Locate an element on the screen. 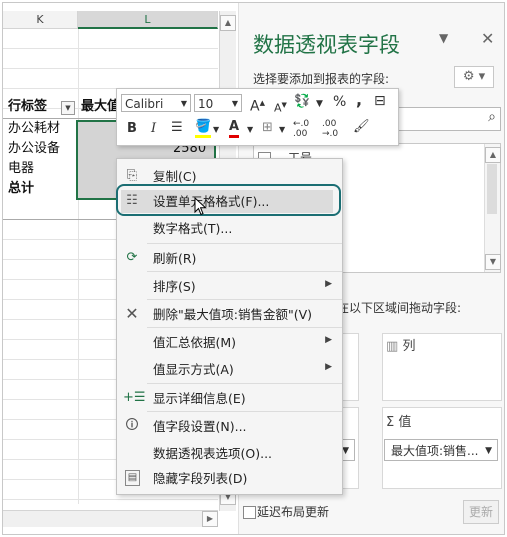 This screenshot has width=507, height=537. value-field-chip: 最大值项:销售... ▼ is located at coordinates (441, 450).